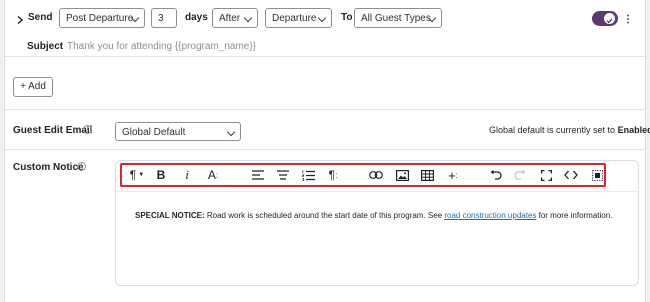 The height and width of the screenshot is (302, 650). I want to click on code-view-icon, so click(571, 175).